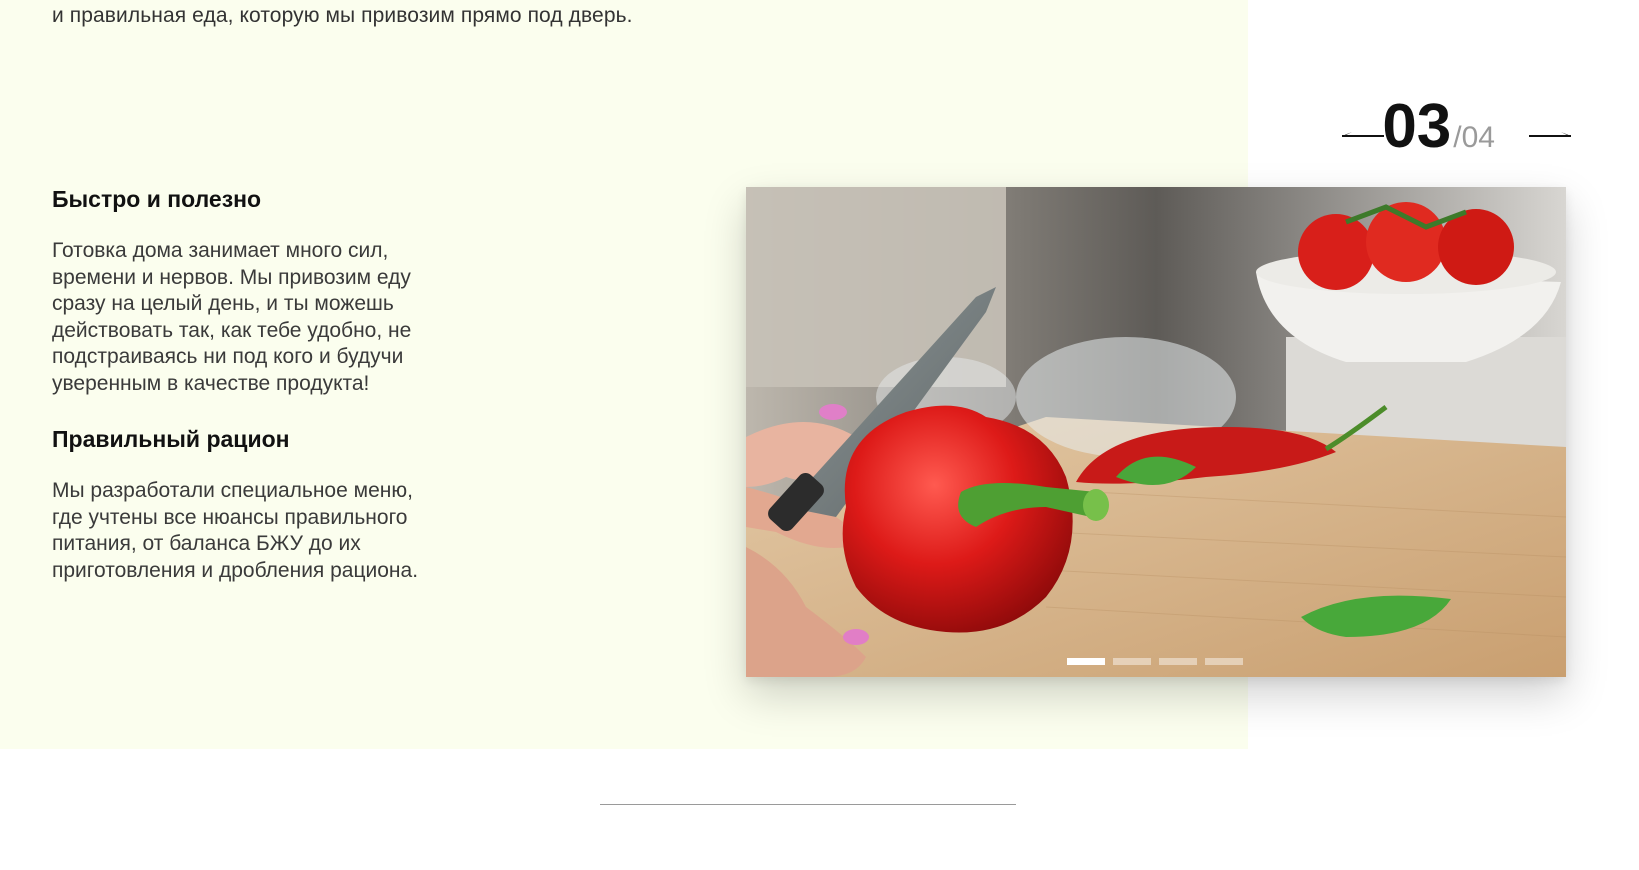  I want to click on slide-counter: 03 /04, so click(1438, 127).